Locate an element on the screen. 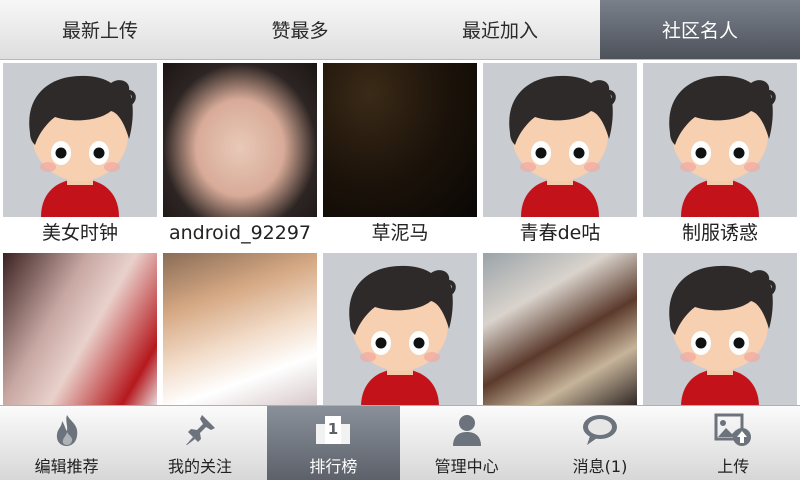 The height and width of the screenshot is (480, 800). upload-photo-icon is located at coordinates (733, 430).